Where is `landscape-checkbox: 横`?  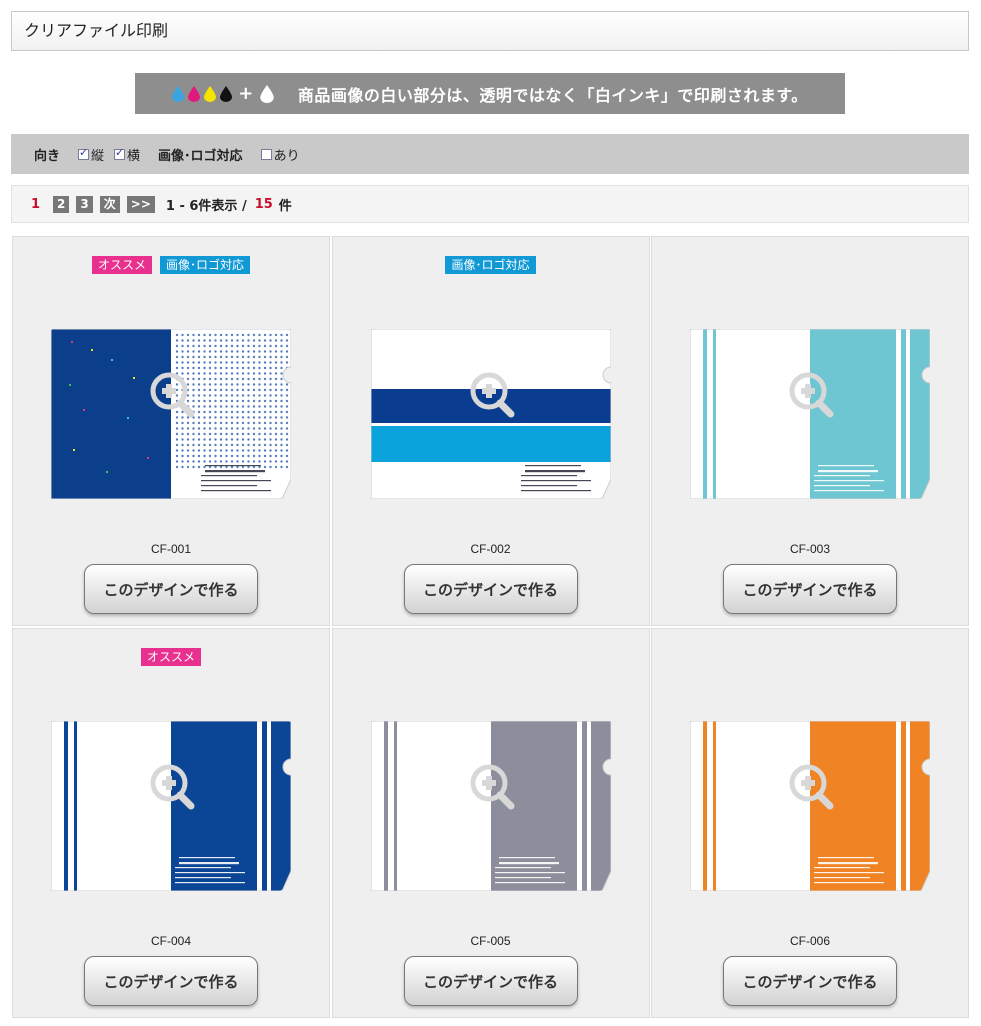 landscape-checkbox: 横 is located at coordinates (127, 154).